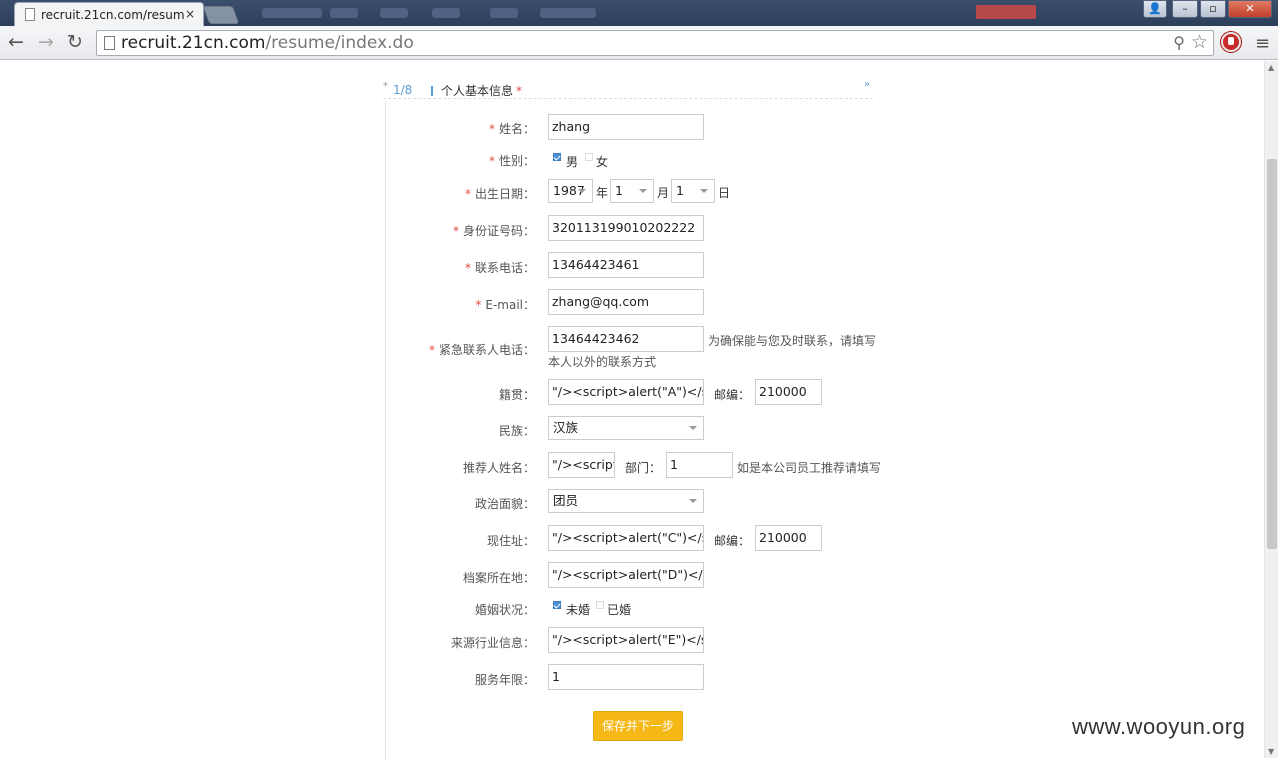 The width and height of the screenshot is (1278, 761). I want to click on watermark: www.wooyun.org, so click(1159, 726).